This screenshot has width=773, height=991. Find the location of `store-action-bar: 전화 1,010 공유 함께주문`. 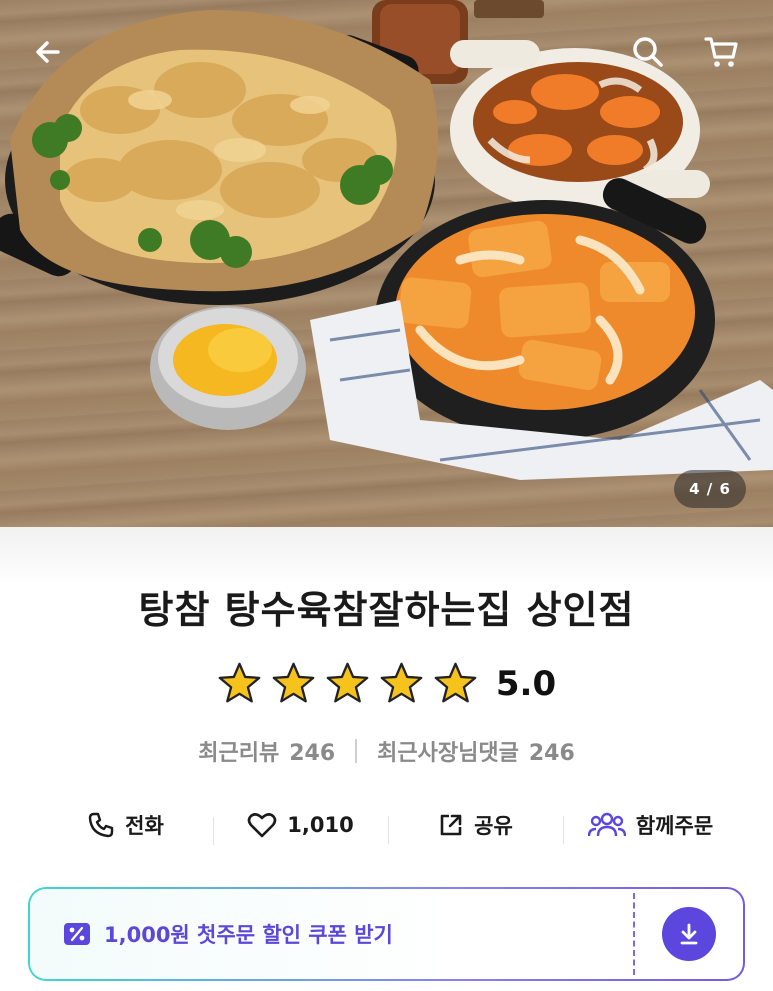

store-action-bar: 전화 1,010 공유 함께주문 is located at coordinates (388, 825).